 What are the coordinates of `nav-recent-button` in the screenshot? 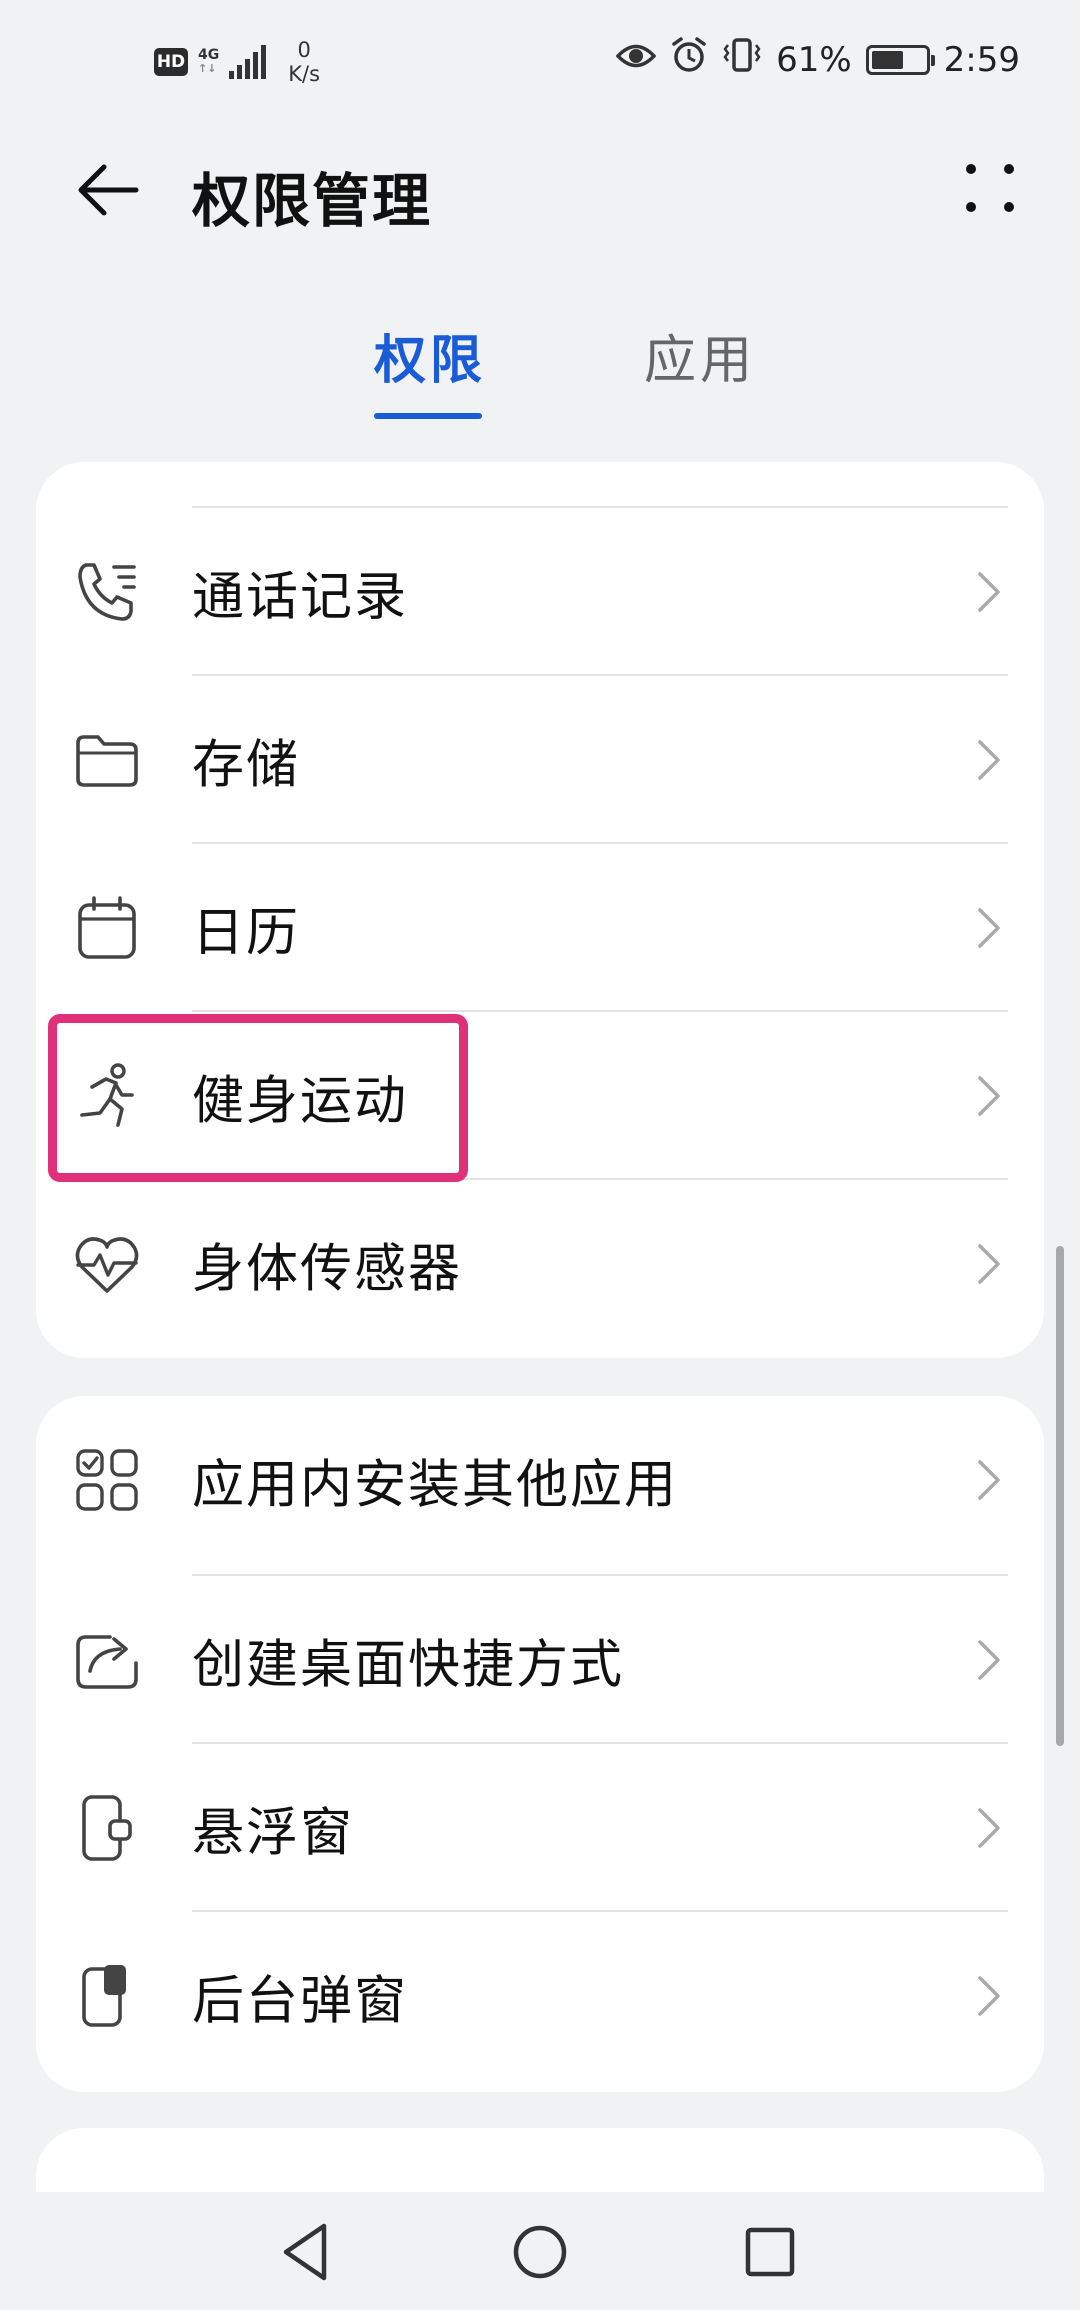 It's located at (770, 2252).